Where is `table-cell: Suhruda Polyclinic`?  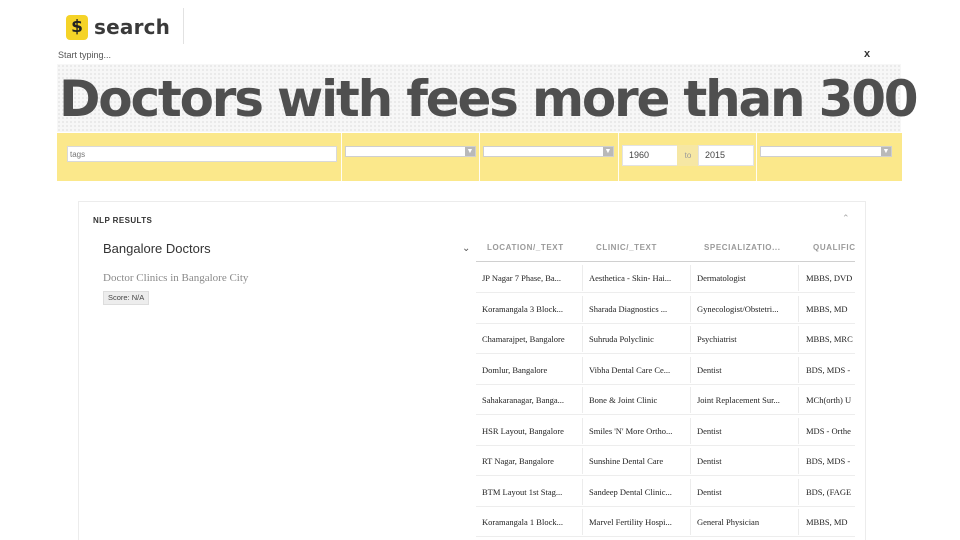 table-cell: Suhruda Polyclinic is located at coordinates (621, 339).